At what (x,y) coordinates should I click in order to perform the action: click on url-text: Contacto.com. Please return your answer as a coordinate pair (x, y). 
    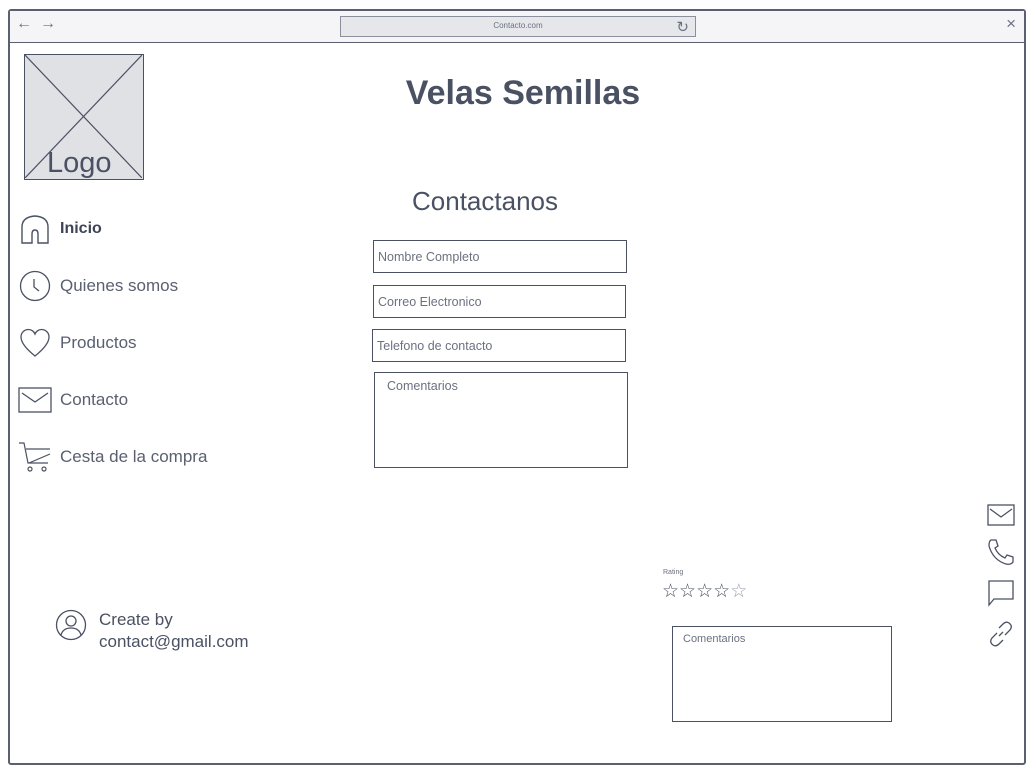
    Looking at the image, I should click on (518, 25).